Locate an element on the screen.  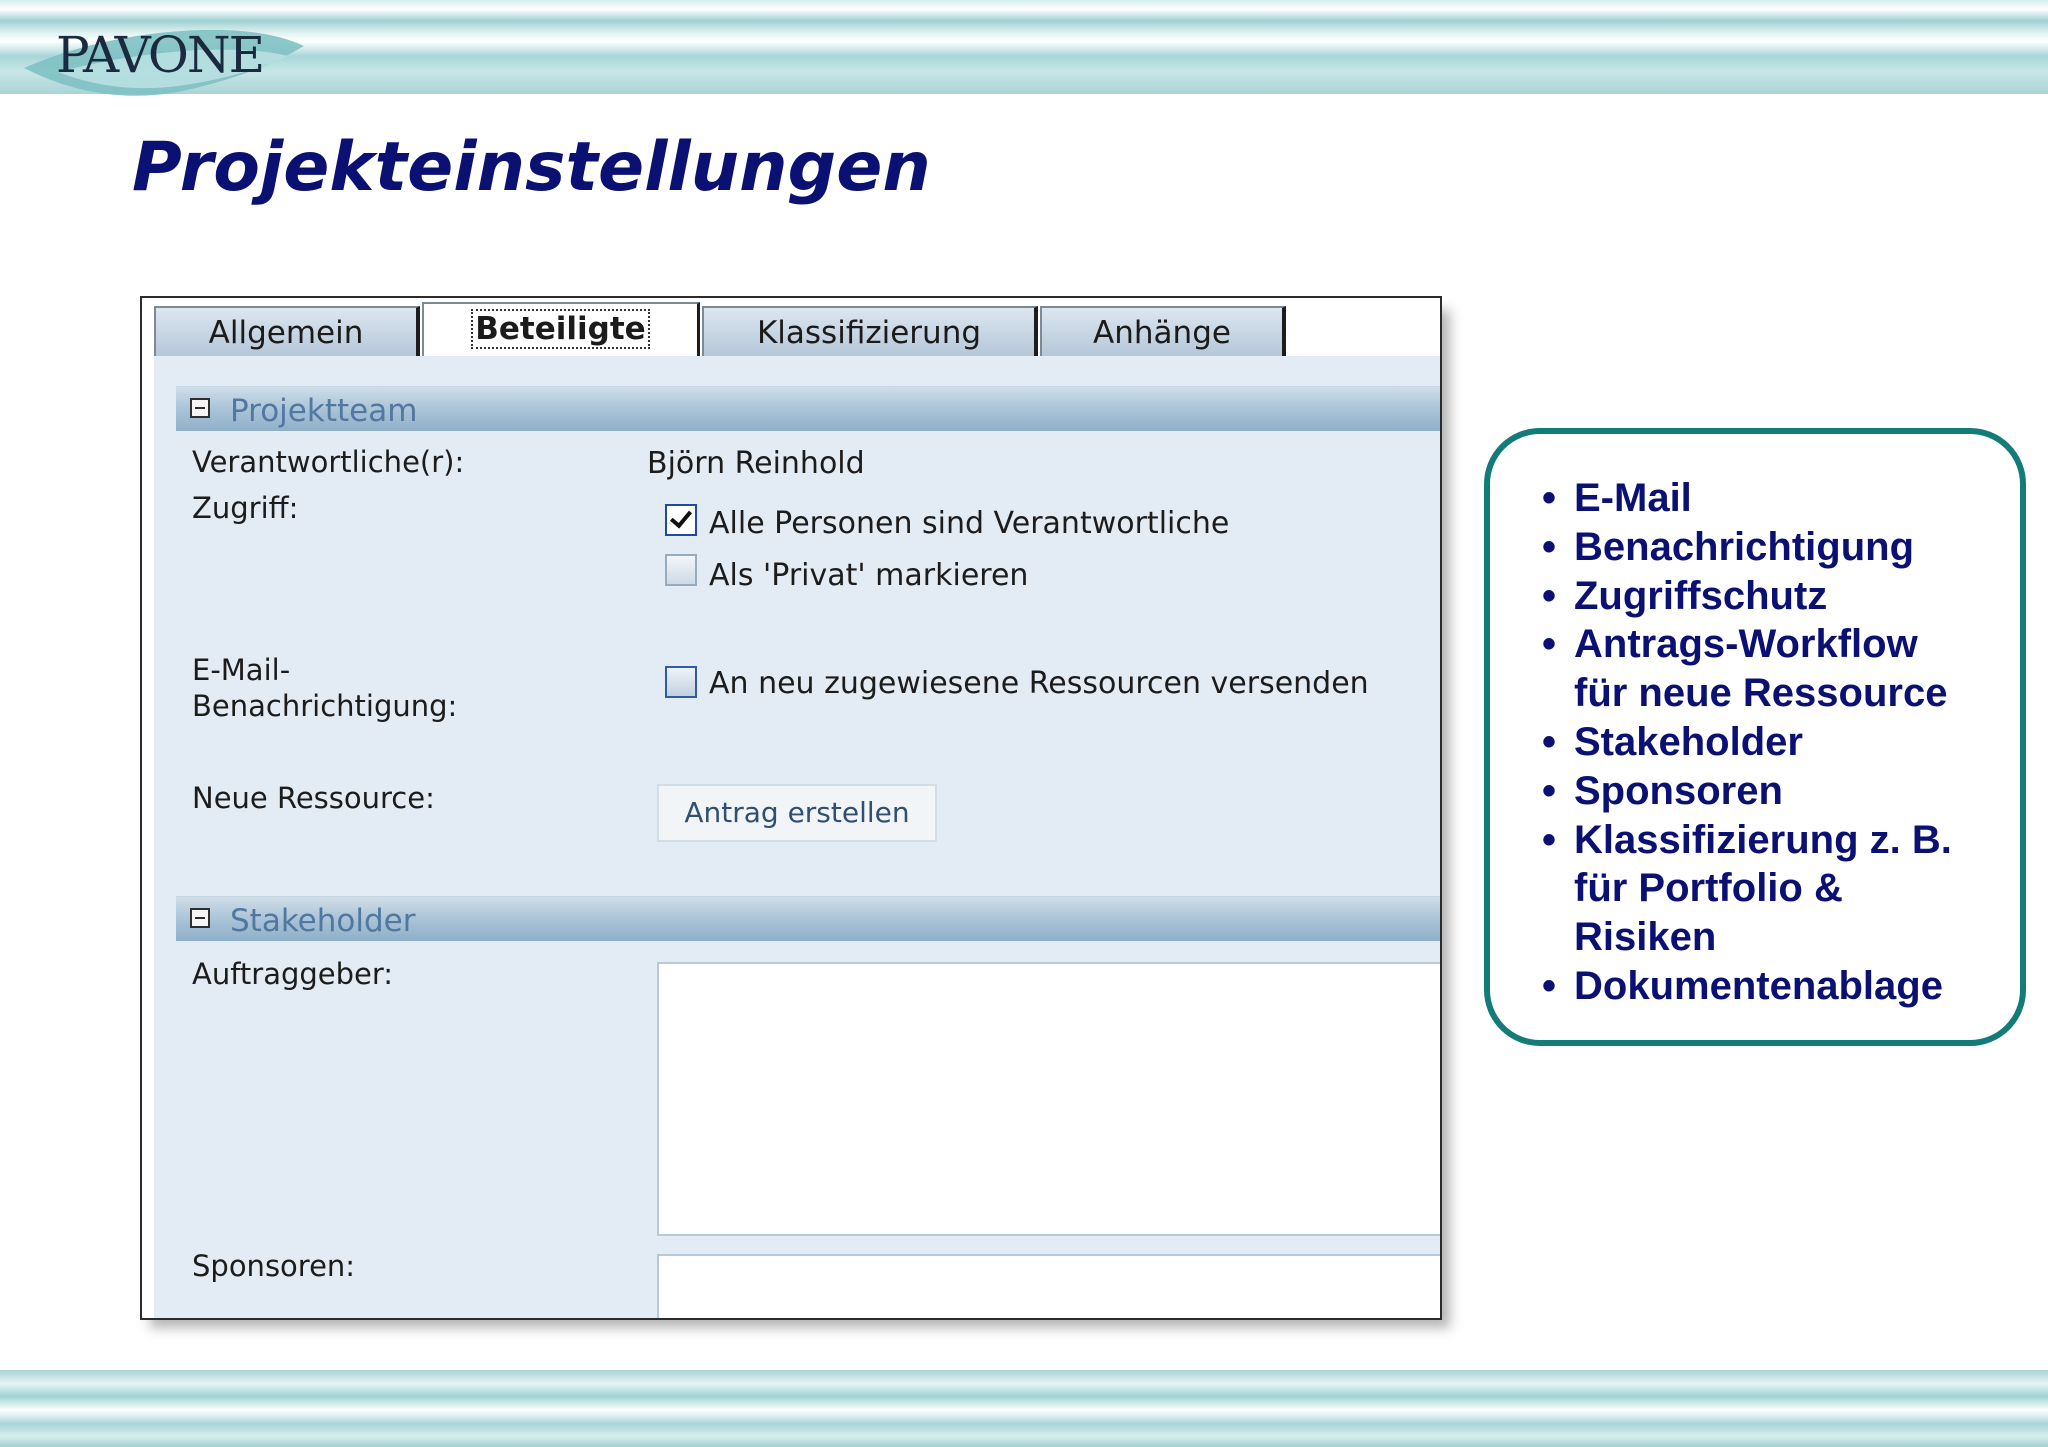
tab-allgemein: Allgemein is located at coordinates (287, 331).